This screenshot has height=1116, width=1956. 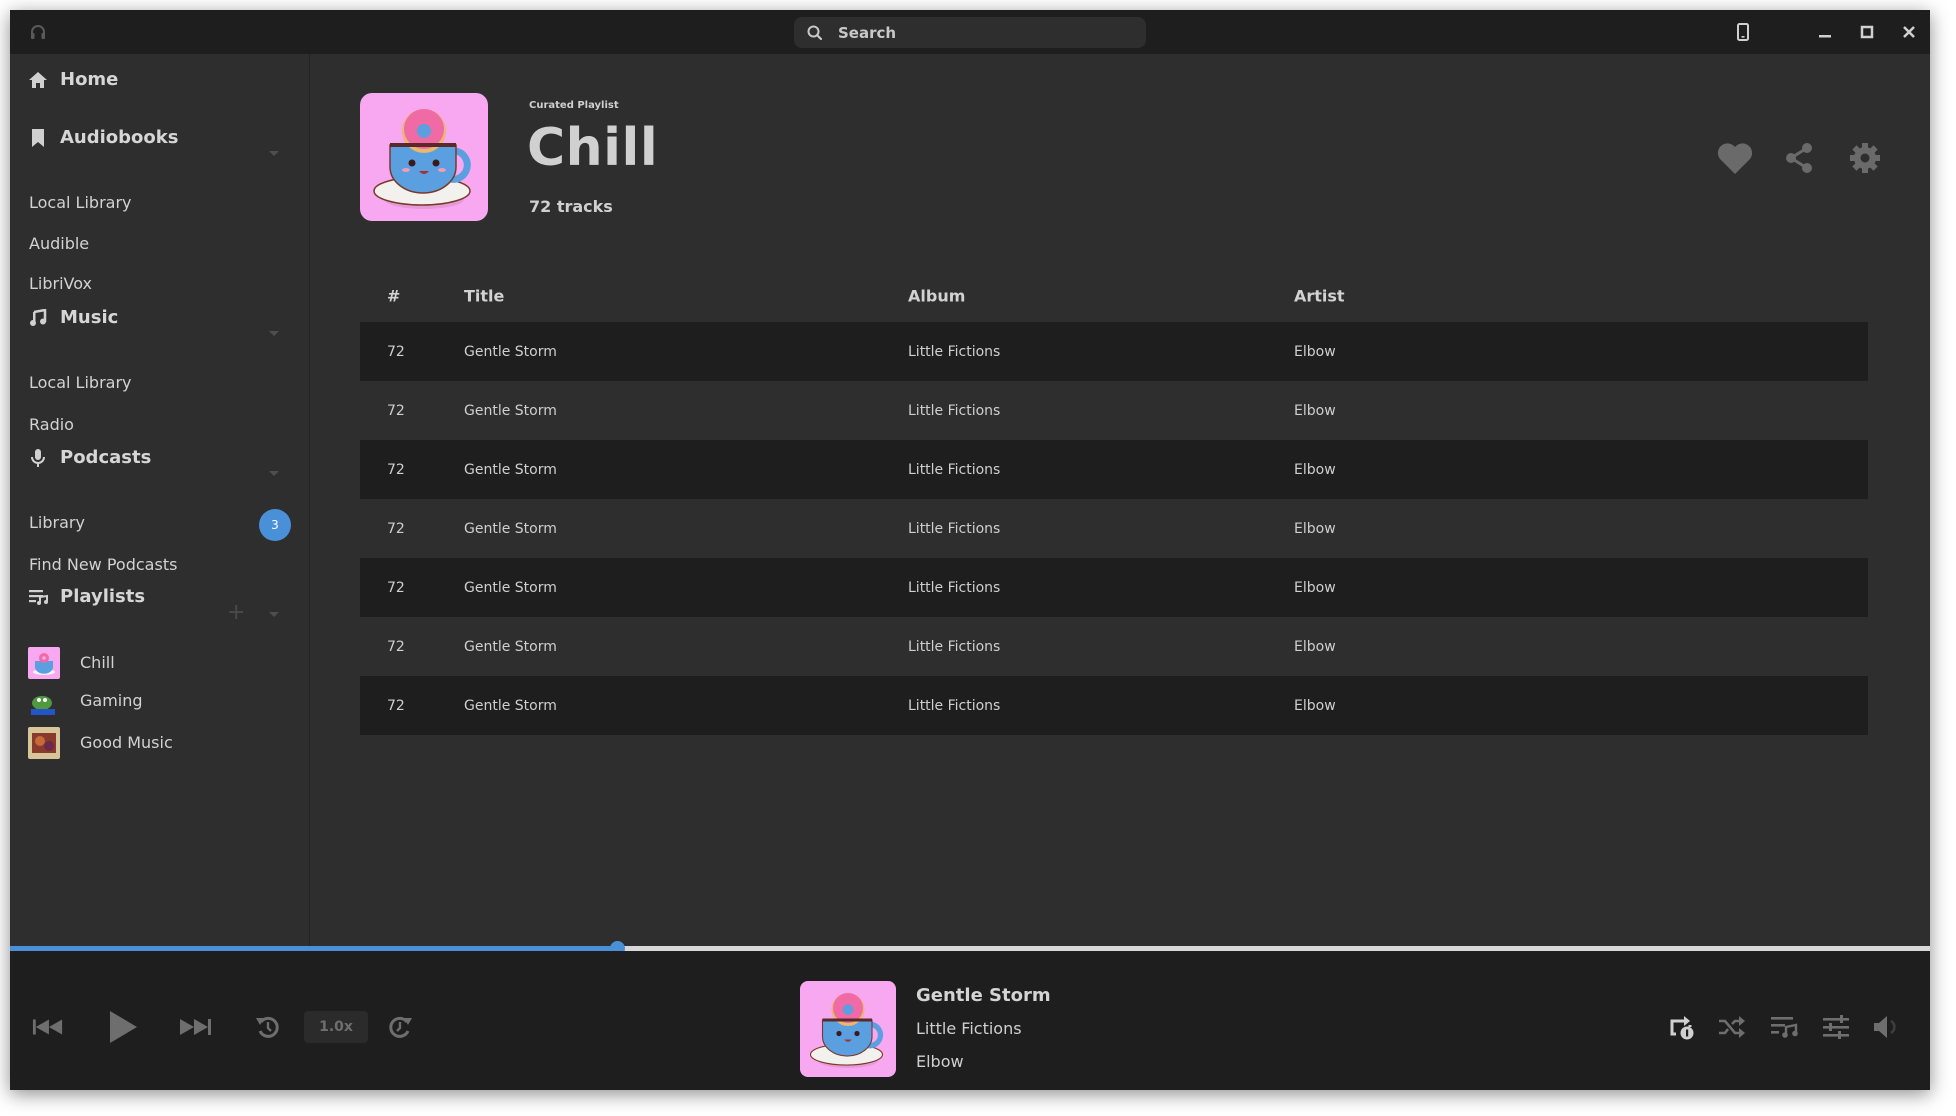 What do you see at coordinates (1825, 32) in the screenshot?
I see `minimize-button` at bounding box center [1825, 32].